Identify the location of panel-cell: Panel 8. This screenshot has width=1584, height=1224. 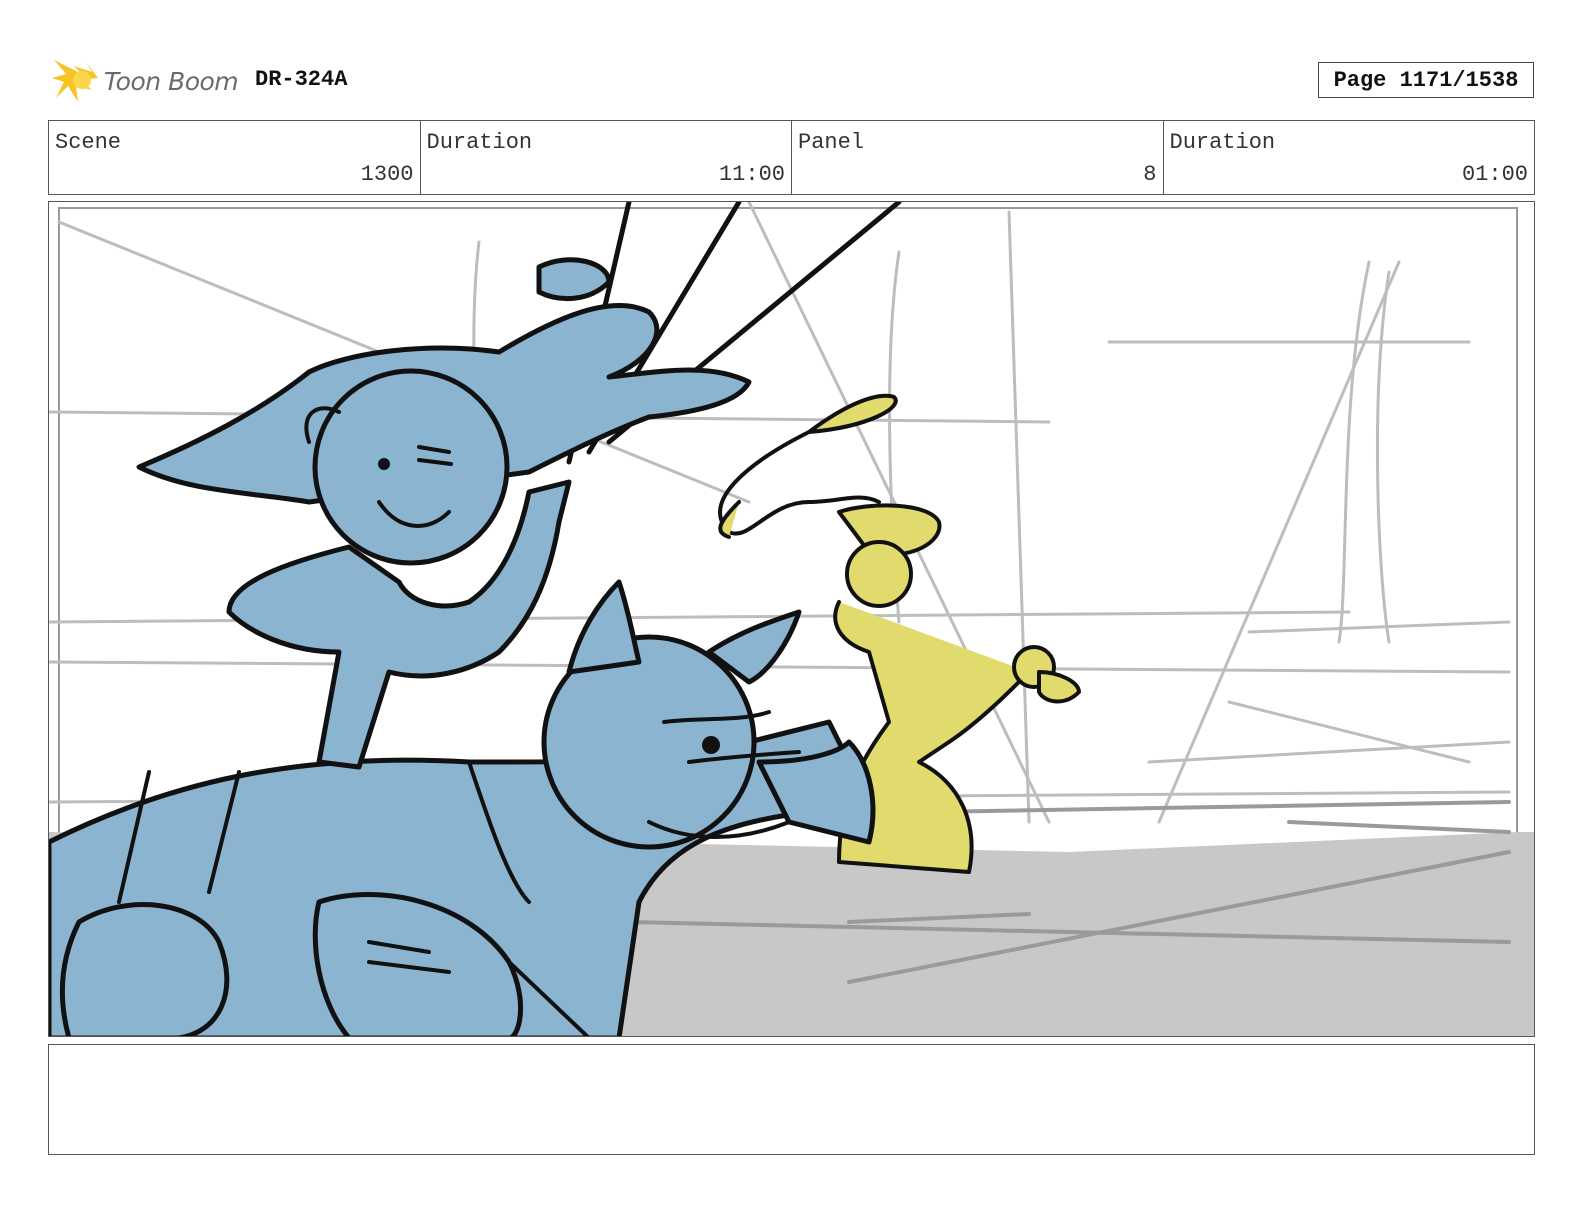
(978, 157).